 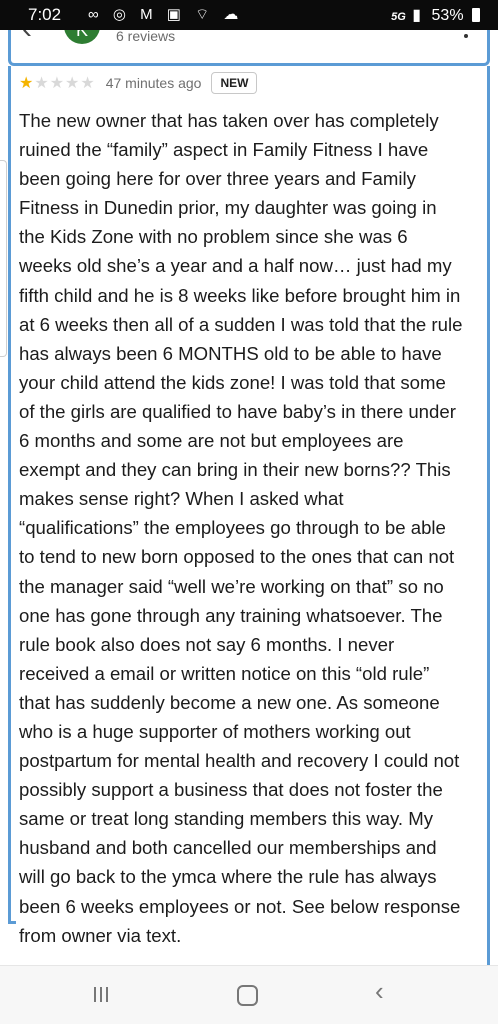 What do you see at coordinates (447, 15) in the screenshot?
I see `battery-percent: 53%` at bounding box center [447, 15].